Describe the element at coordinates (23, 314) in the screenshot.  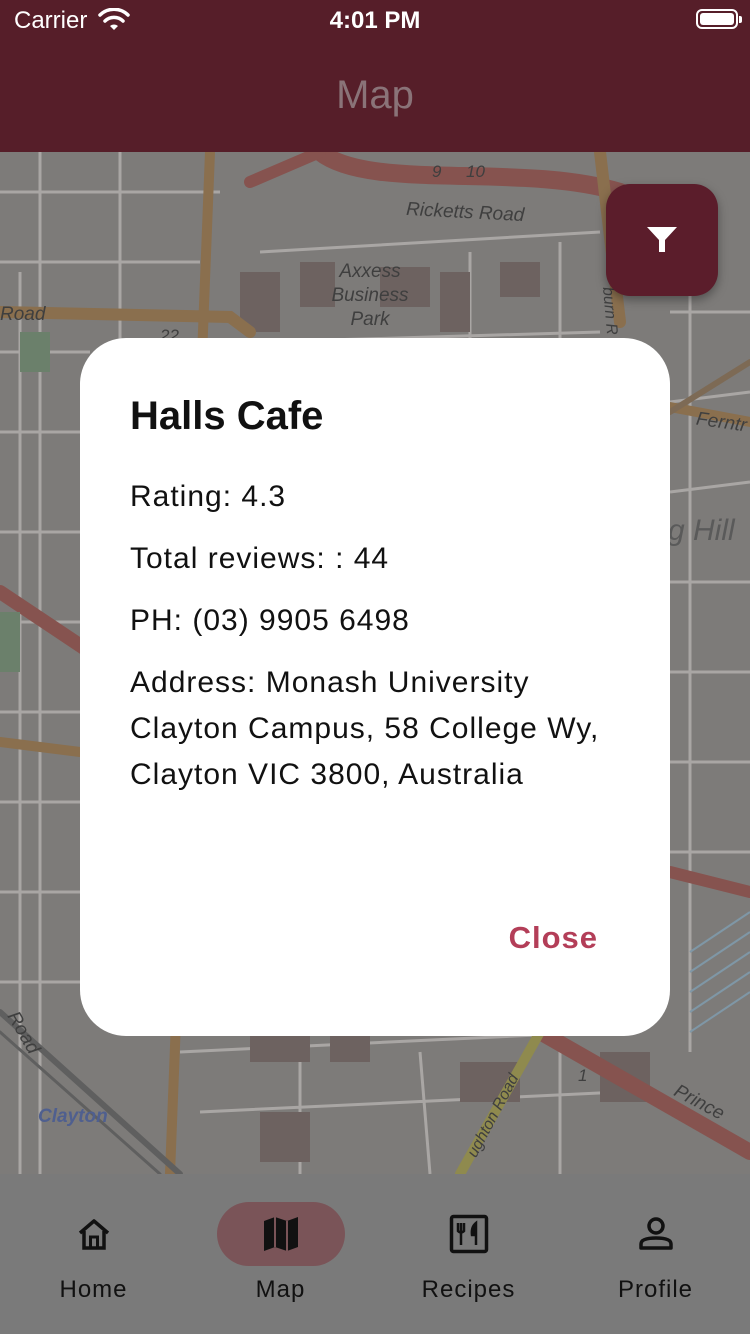
I see `map-label-road-left: Road` at that location.